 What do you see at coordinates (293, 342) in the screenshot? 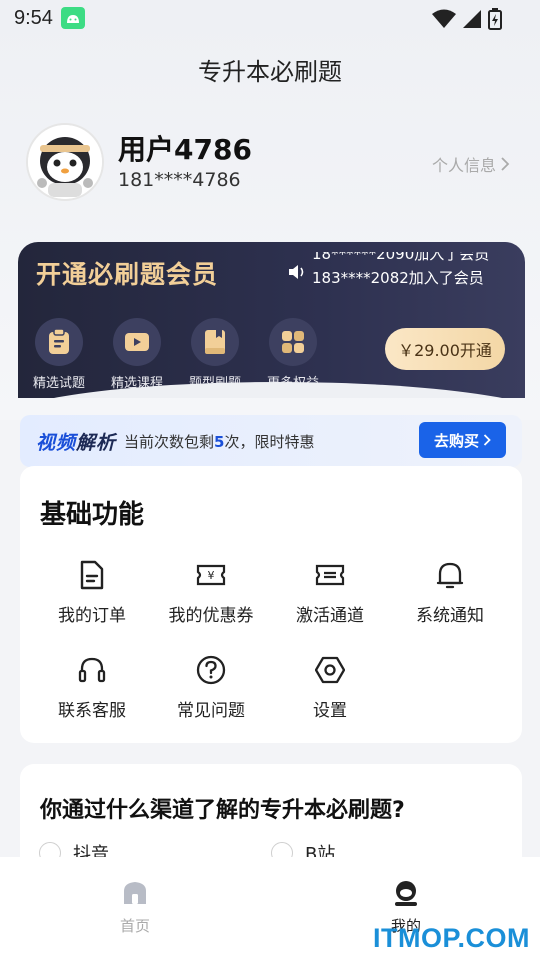
I see `grid-icon` at bounding box center [293, 342].